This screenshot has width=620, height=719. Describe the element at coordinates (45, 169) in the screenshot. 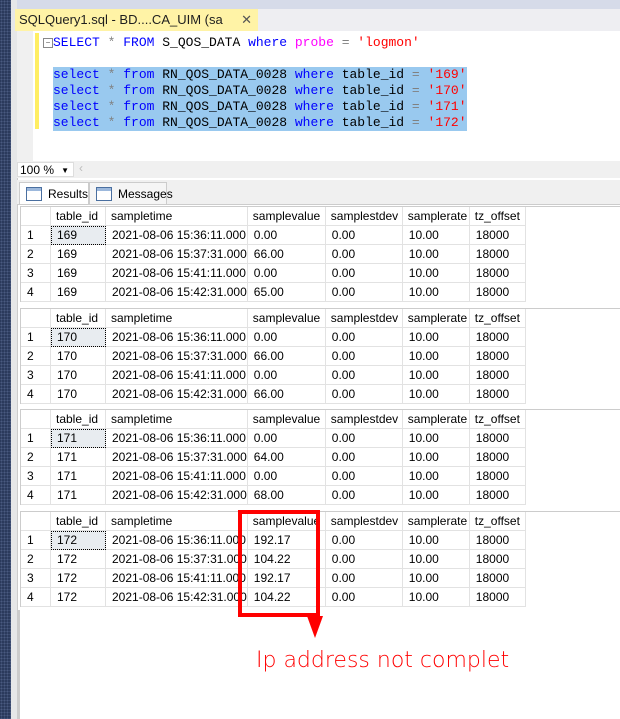

I see `zoom-select: 100 % ▼` at that location.